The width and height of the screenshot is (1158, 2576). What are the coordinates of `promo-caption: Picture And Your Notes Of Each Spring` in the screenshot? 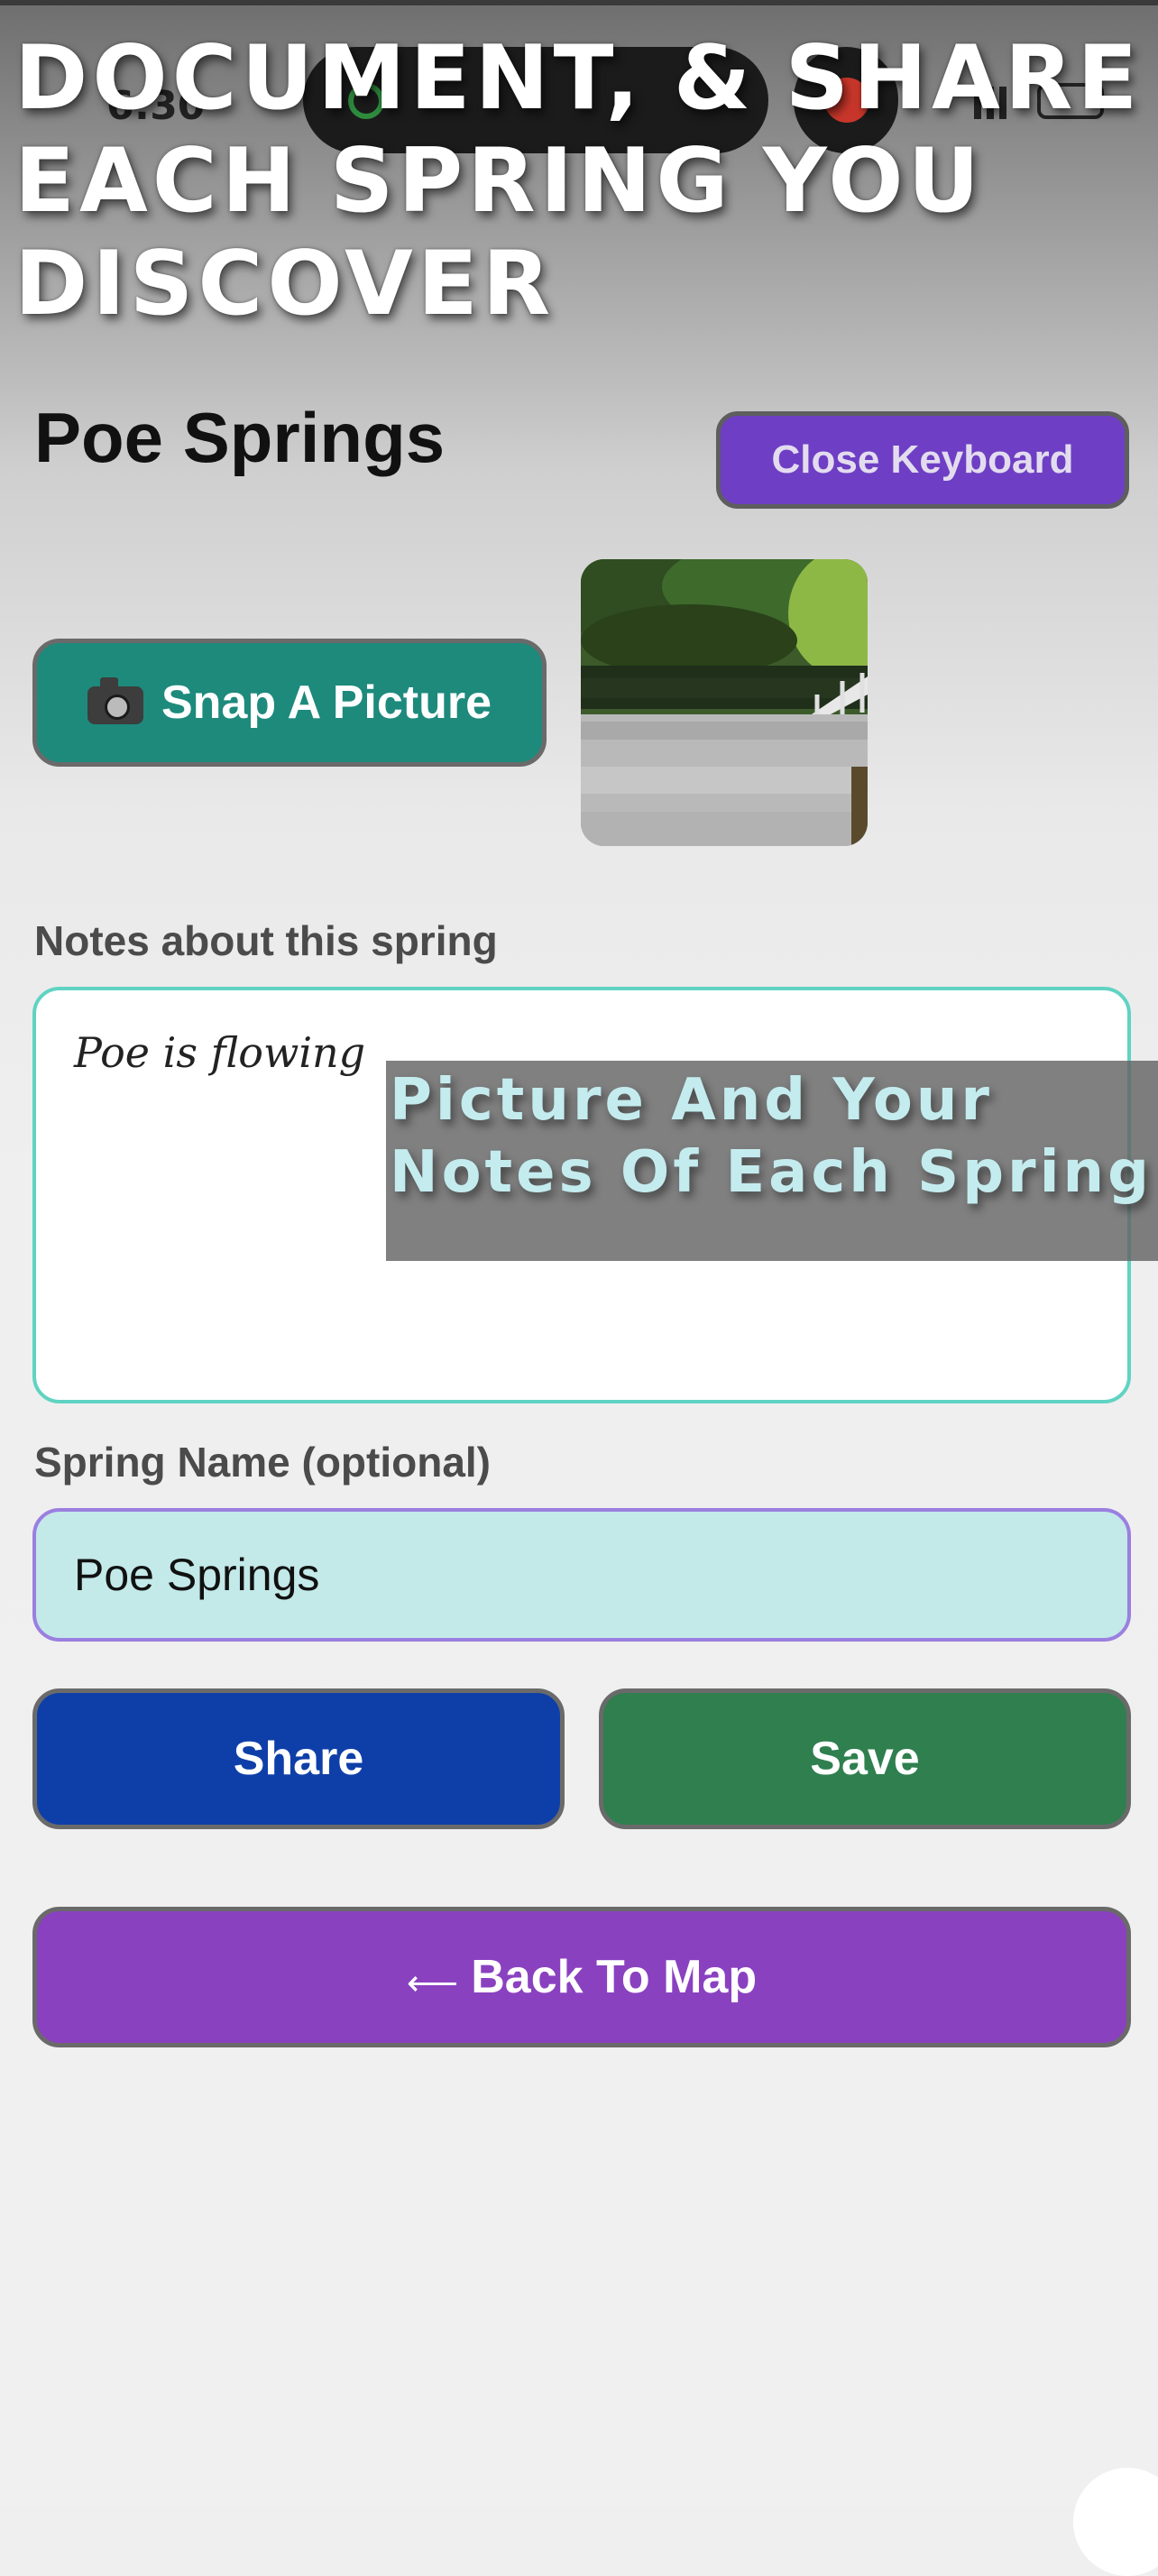 It's located at (771, 1136).